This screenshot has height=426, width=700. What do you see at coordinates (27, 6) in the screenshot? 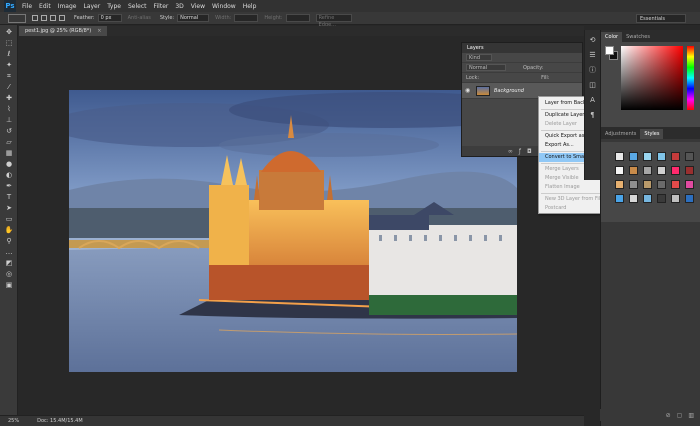
I see `menu-file: File` at bounding box center [27, 6].